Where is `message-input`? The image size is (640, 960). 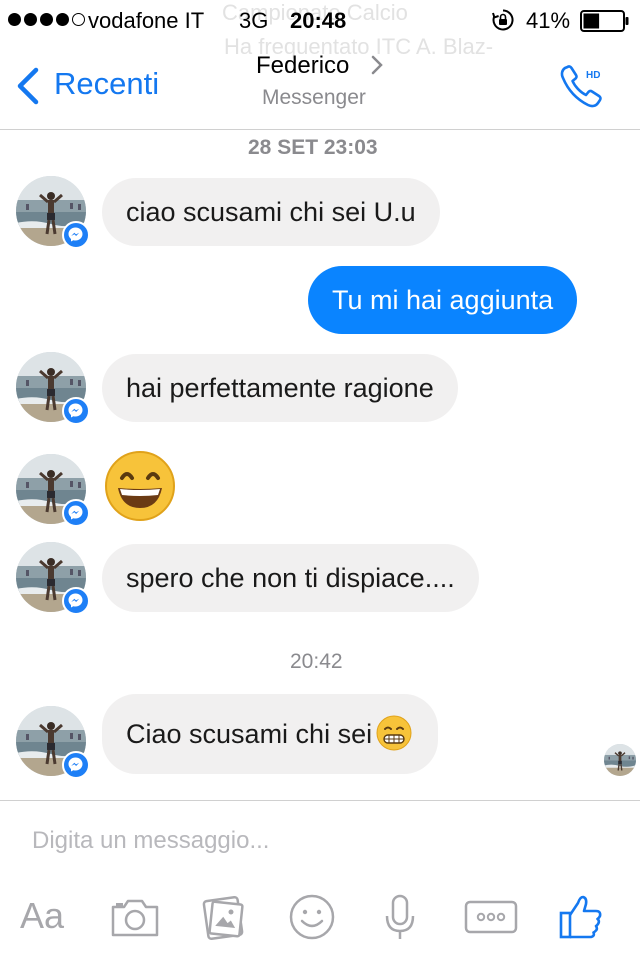 message-input is located at coordinates (312, 841).